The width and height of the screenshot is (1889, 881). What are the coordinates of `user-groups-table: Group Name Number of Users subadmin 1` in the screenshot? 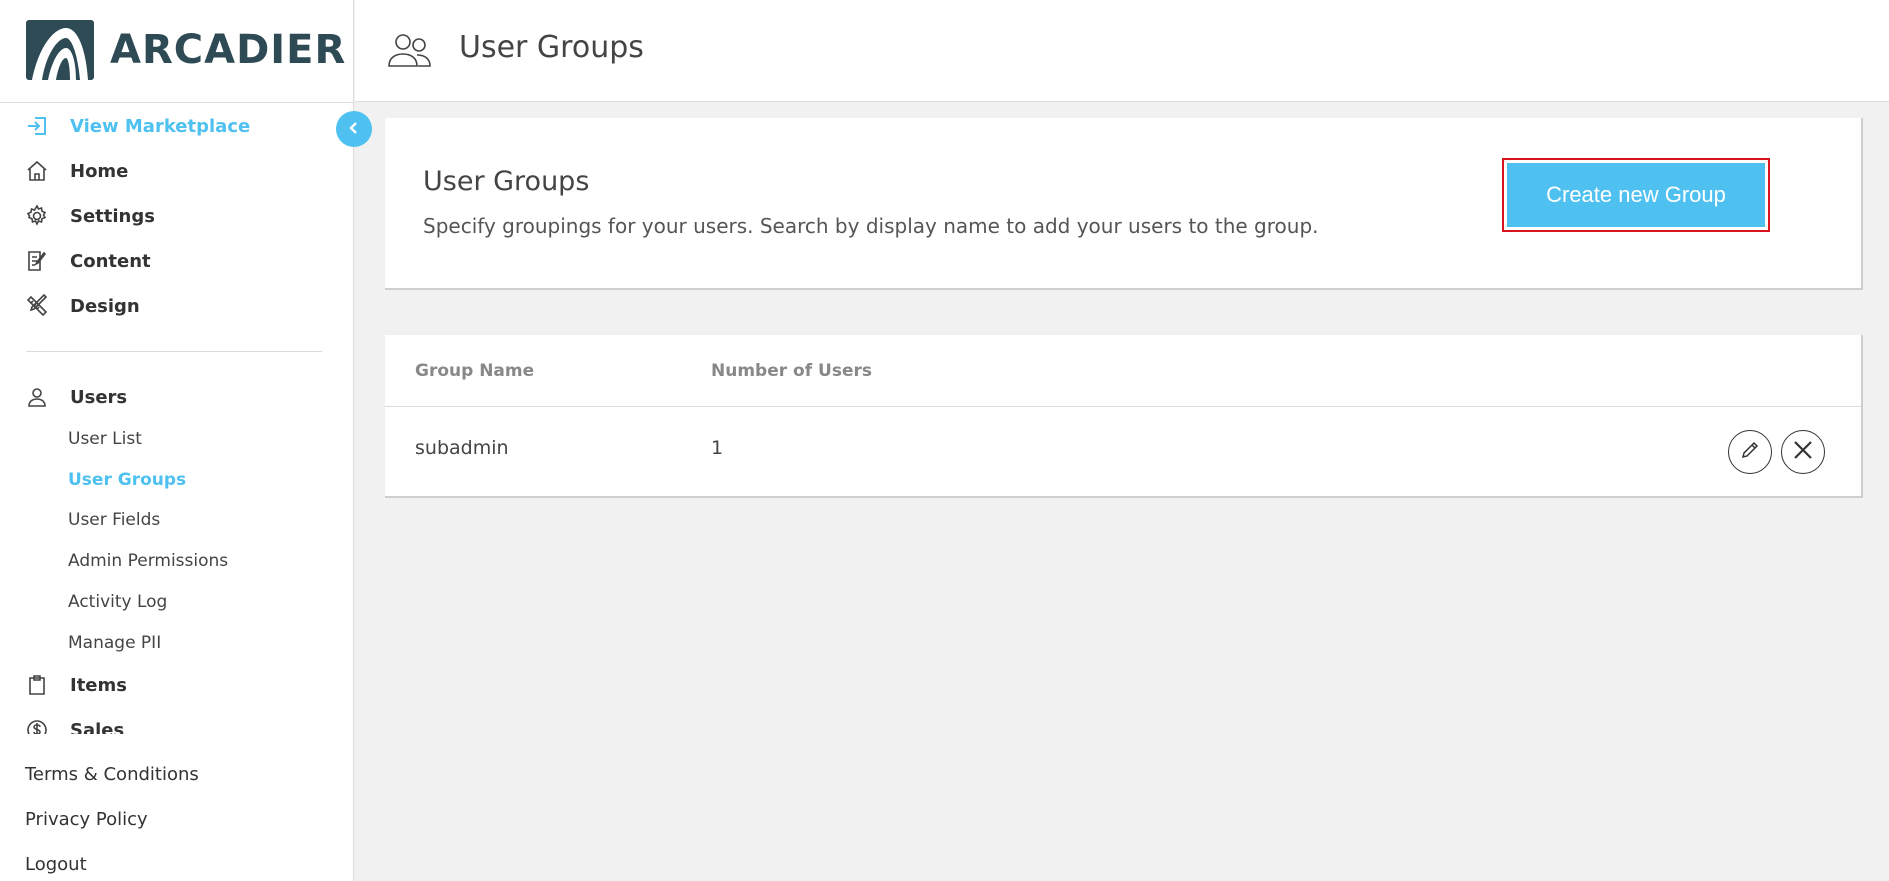 It's located at (1124, 416).